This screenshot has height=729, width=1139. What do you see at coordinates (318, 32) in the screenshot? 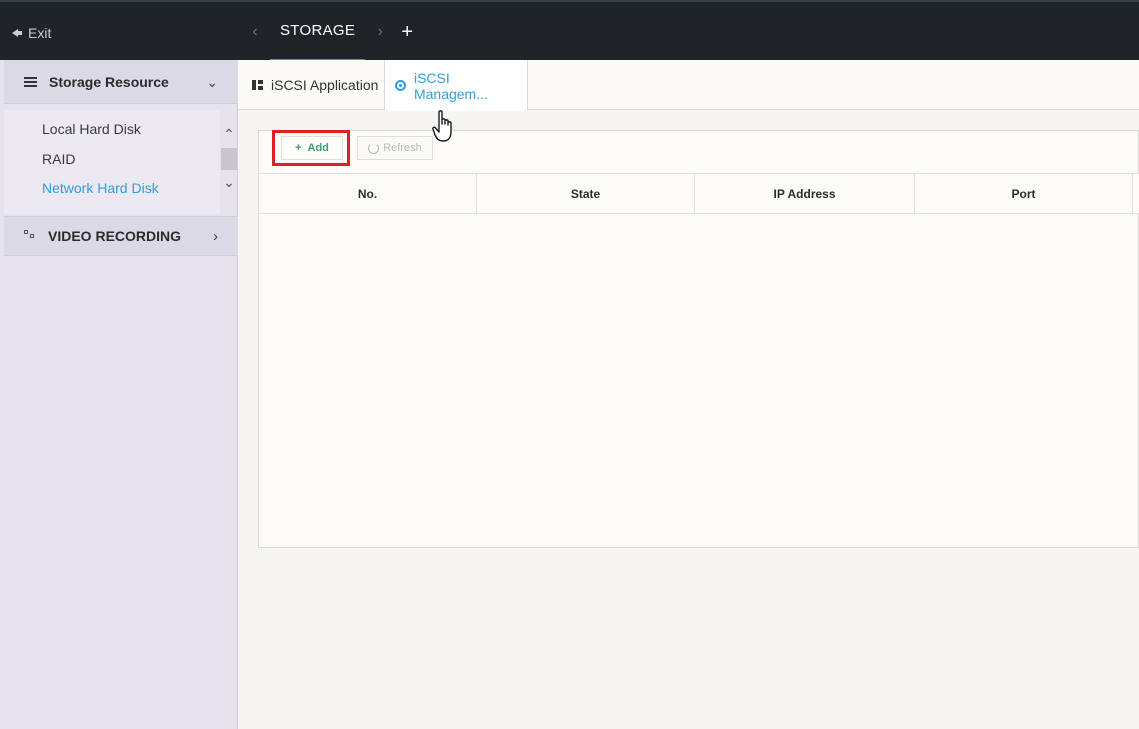
I see `tab-storage: STORAGE` at bounding box center [318, 32].